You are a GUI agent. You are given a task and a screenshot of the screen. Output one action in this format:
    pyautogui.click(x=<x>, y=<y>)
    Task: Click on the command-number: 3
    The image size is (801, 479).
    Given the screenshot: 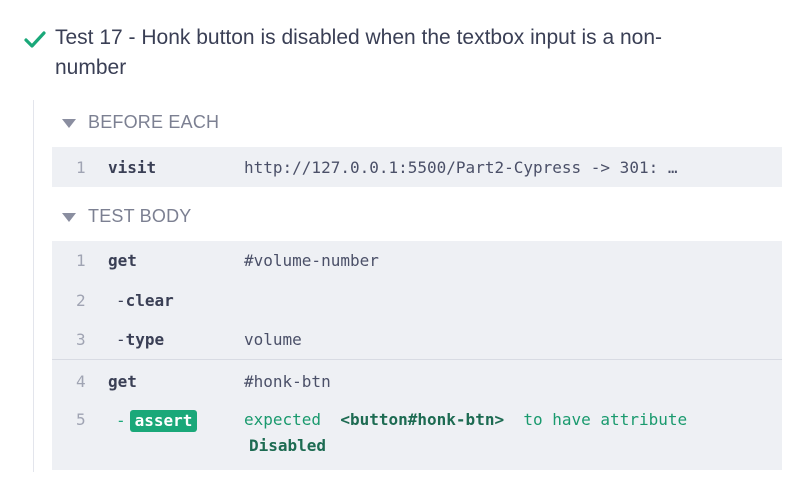 What is the action you would take?
    pyautogui.click(x=81, y=339)
    